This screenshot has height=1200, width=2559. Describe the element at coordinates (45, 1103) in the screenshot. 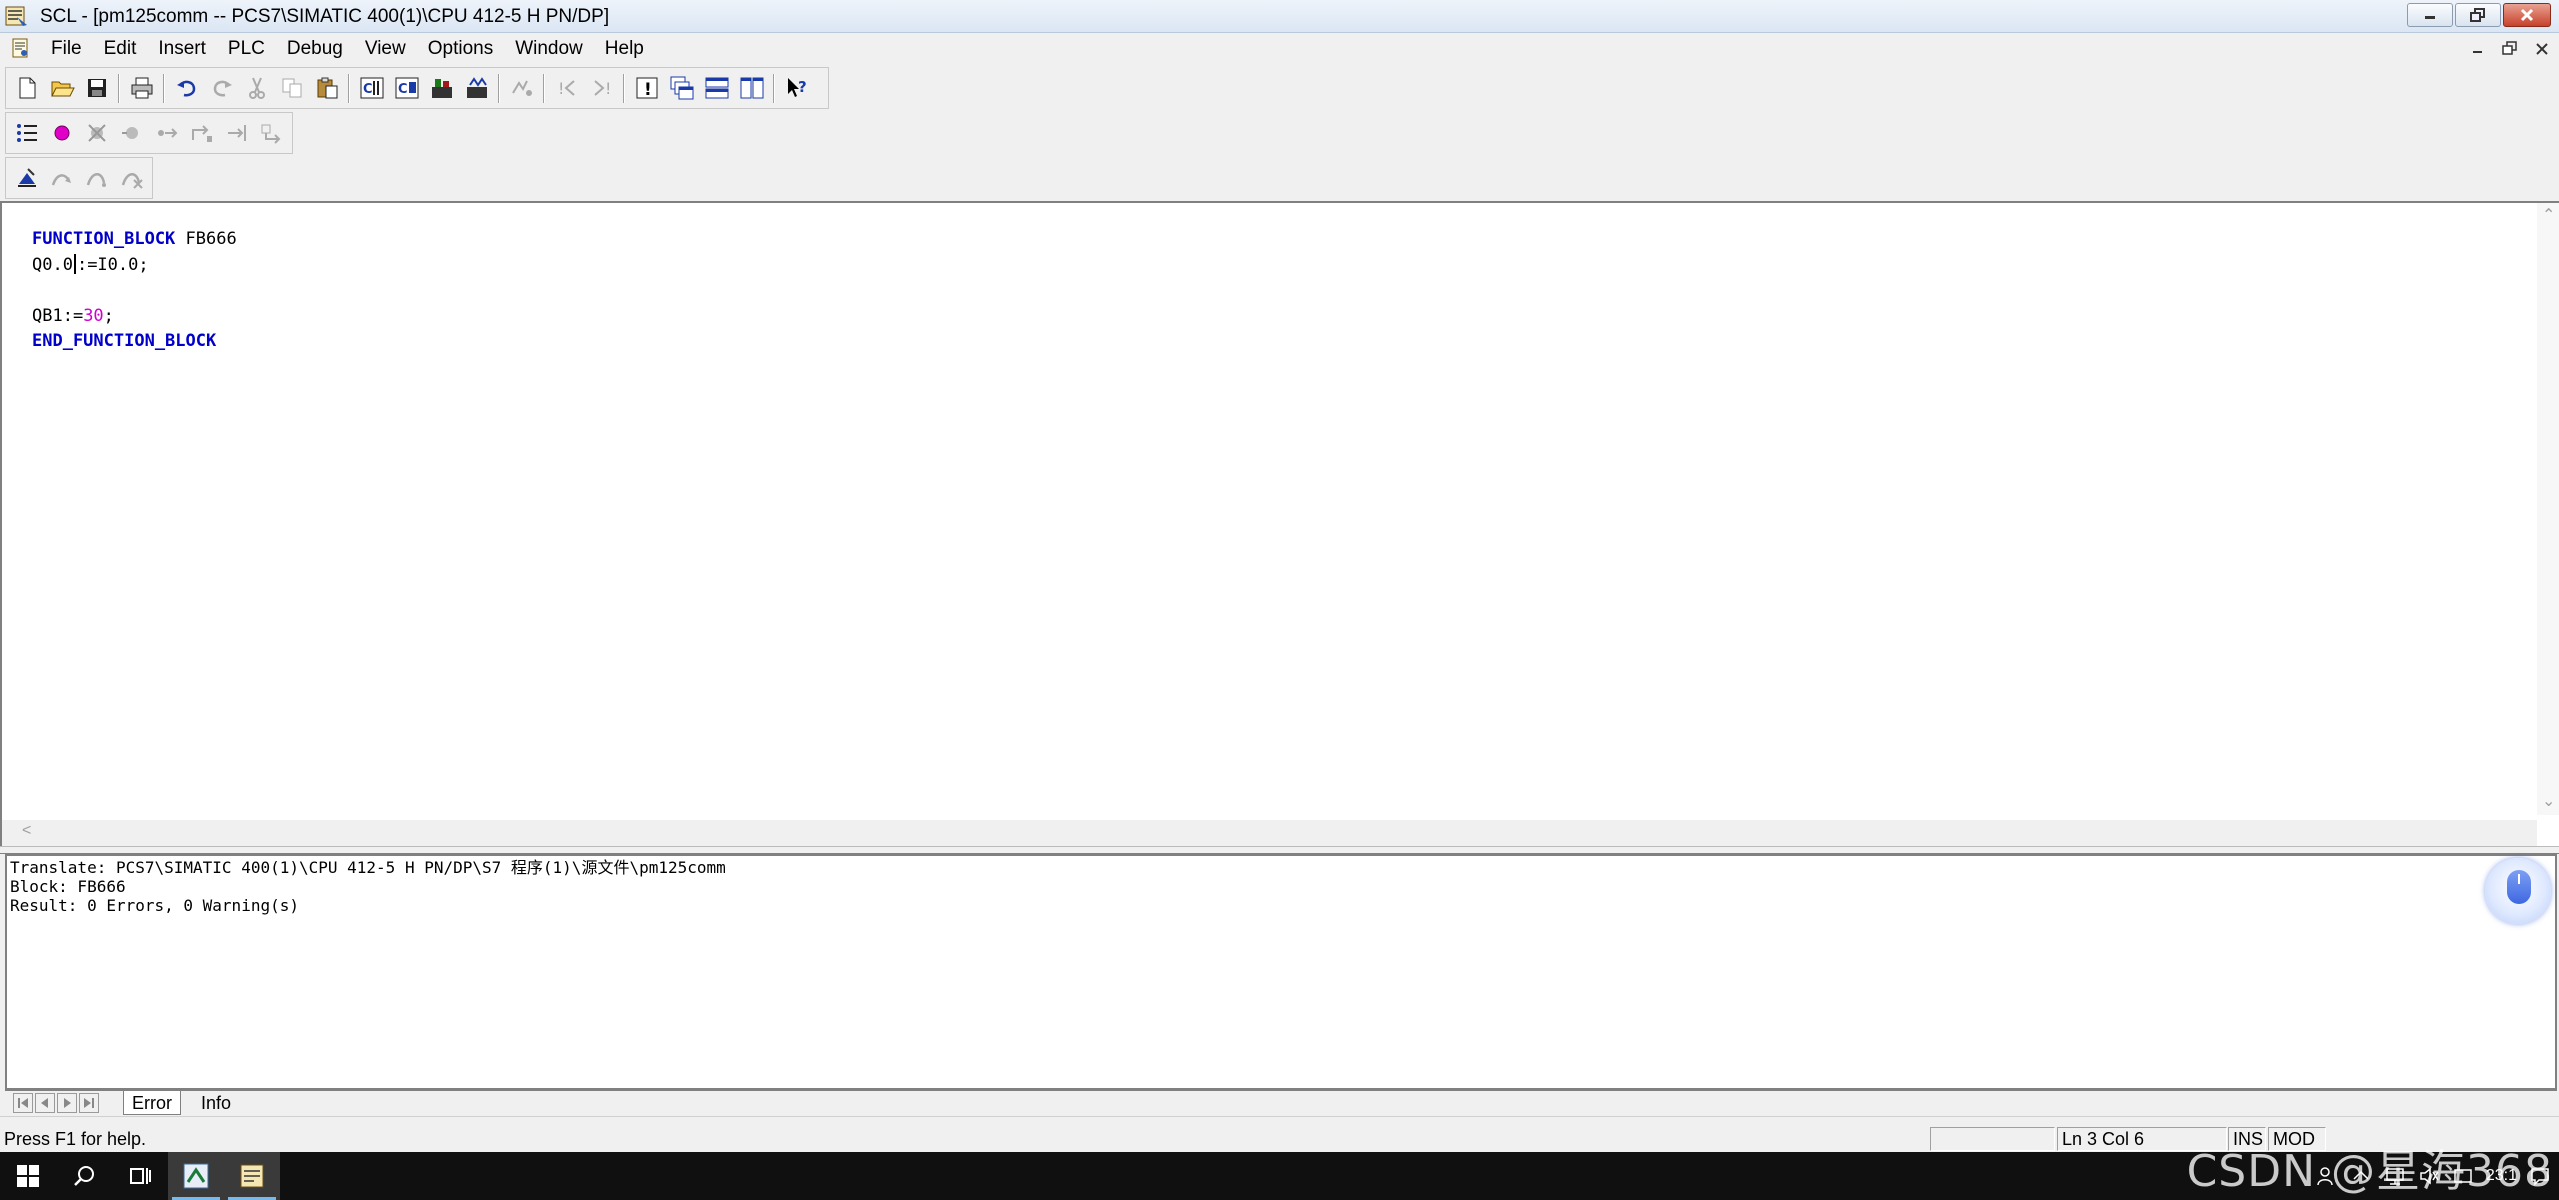

I see `tab-prev-button` at that location.